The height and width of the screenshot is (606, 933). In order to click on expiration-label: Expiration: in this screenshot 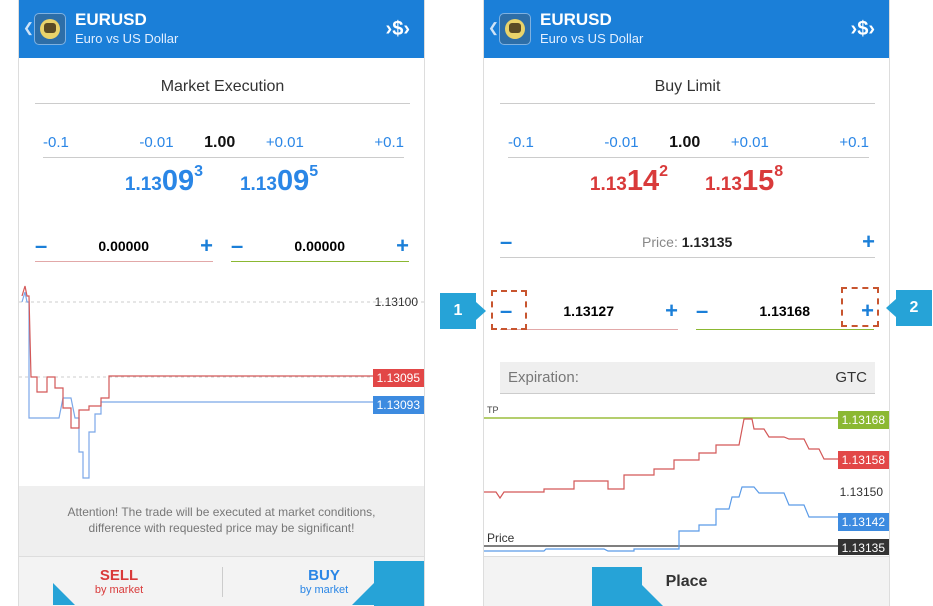, I will do `click(543, 377)`.